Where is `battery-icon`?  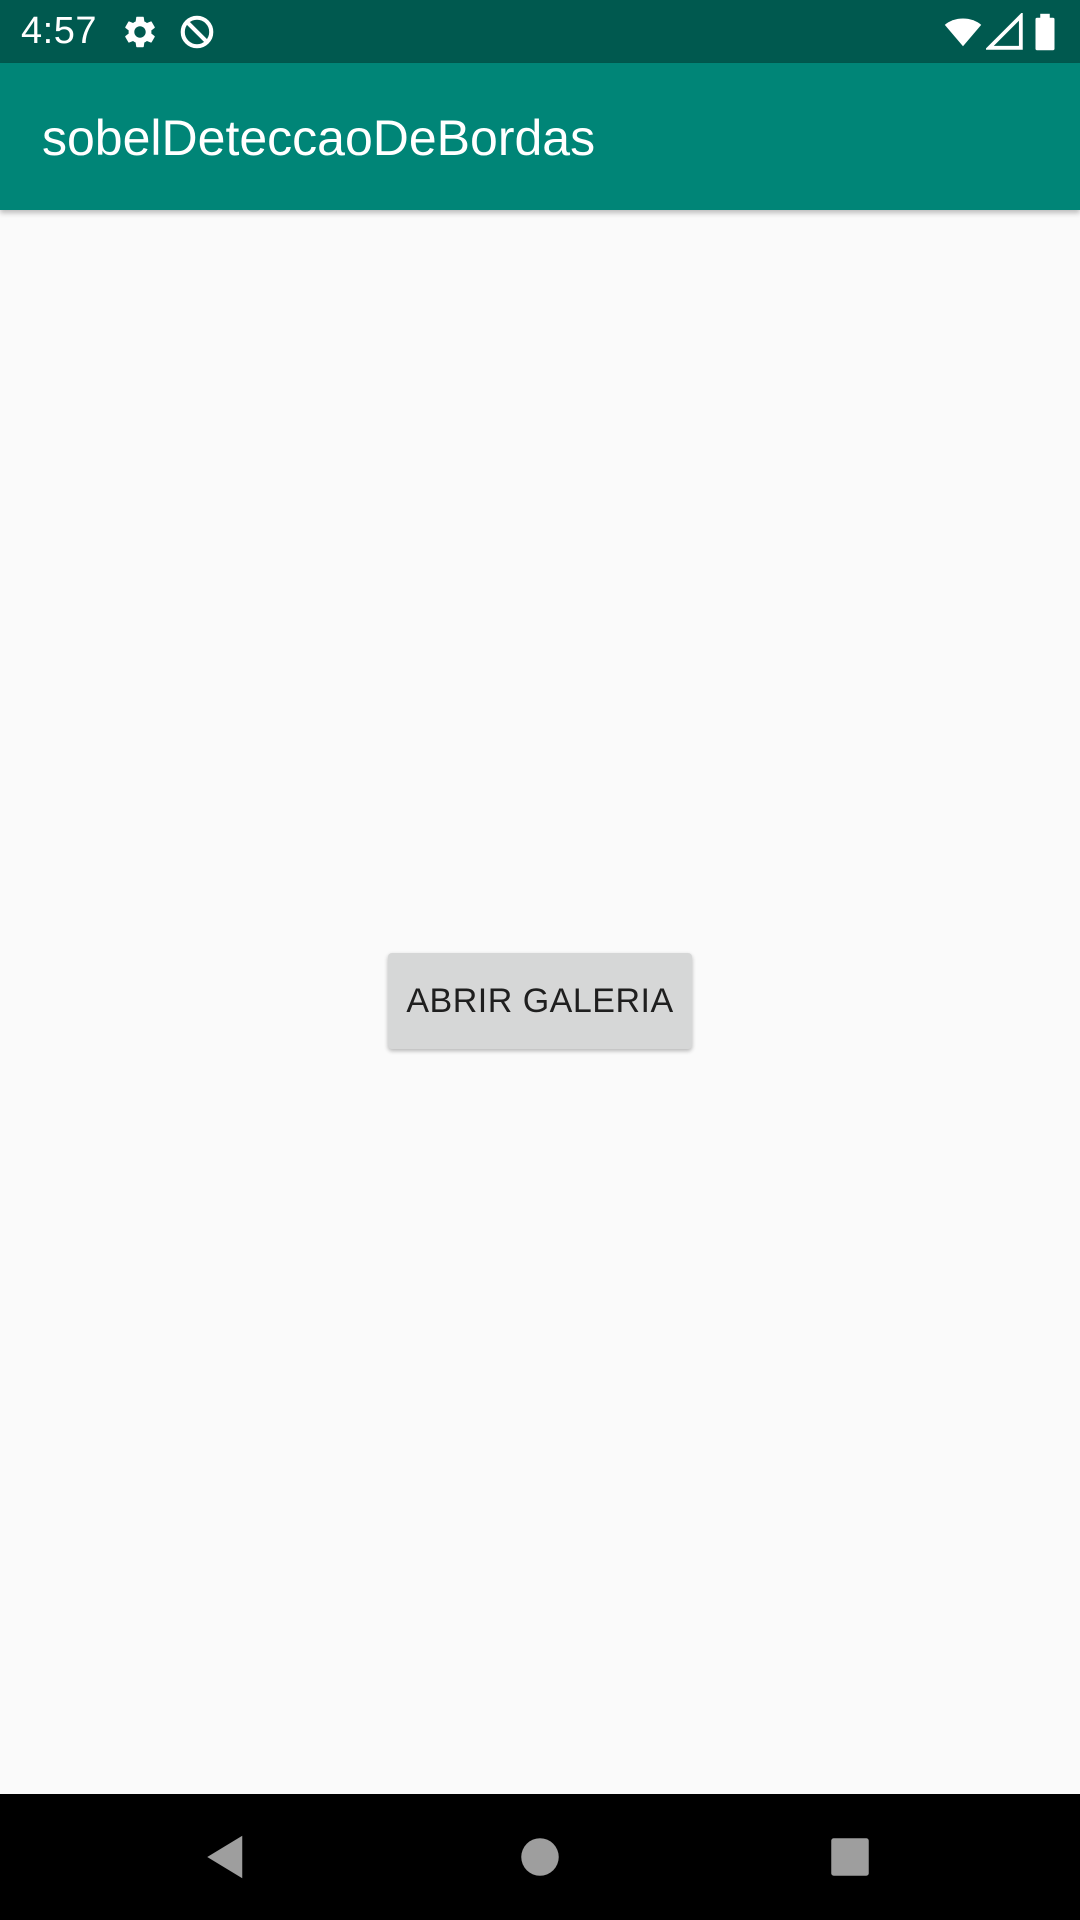 battery-icon is located at coordinates (1045, 32).